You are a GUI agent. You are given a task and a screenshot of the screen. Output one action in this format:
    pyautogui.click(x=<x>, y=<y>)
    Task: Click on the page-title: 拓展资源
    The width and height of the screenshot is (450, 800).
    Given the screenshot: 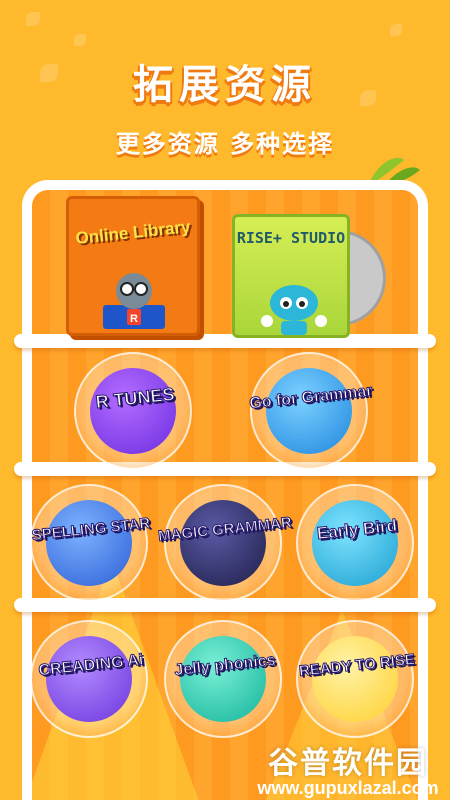 What is the action you would take?
    pyautogui.click(x=225, y=85)
    